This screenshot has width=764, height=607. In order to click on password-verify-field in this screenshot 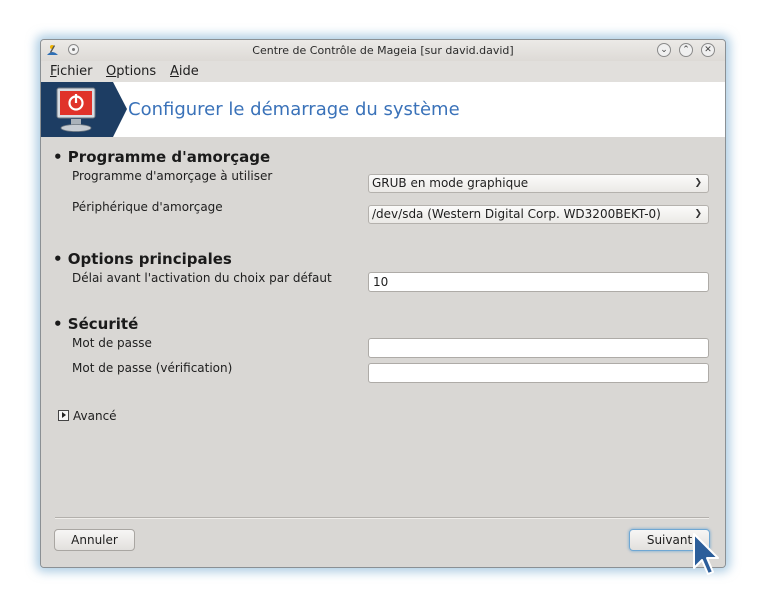, I will do `click(538, 373)`.